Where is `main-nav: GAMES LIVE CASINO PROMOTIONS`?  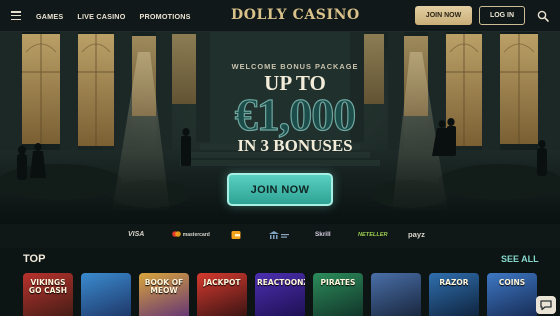 main-nav: GAMES LIVE CASINO PROMOTIONS is located at coordinates (113, 16).